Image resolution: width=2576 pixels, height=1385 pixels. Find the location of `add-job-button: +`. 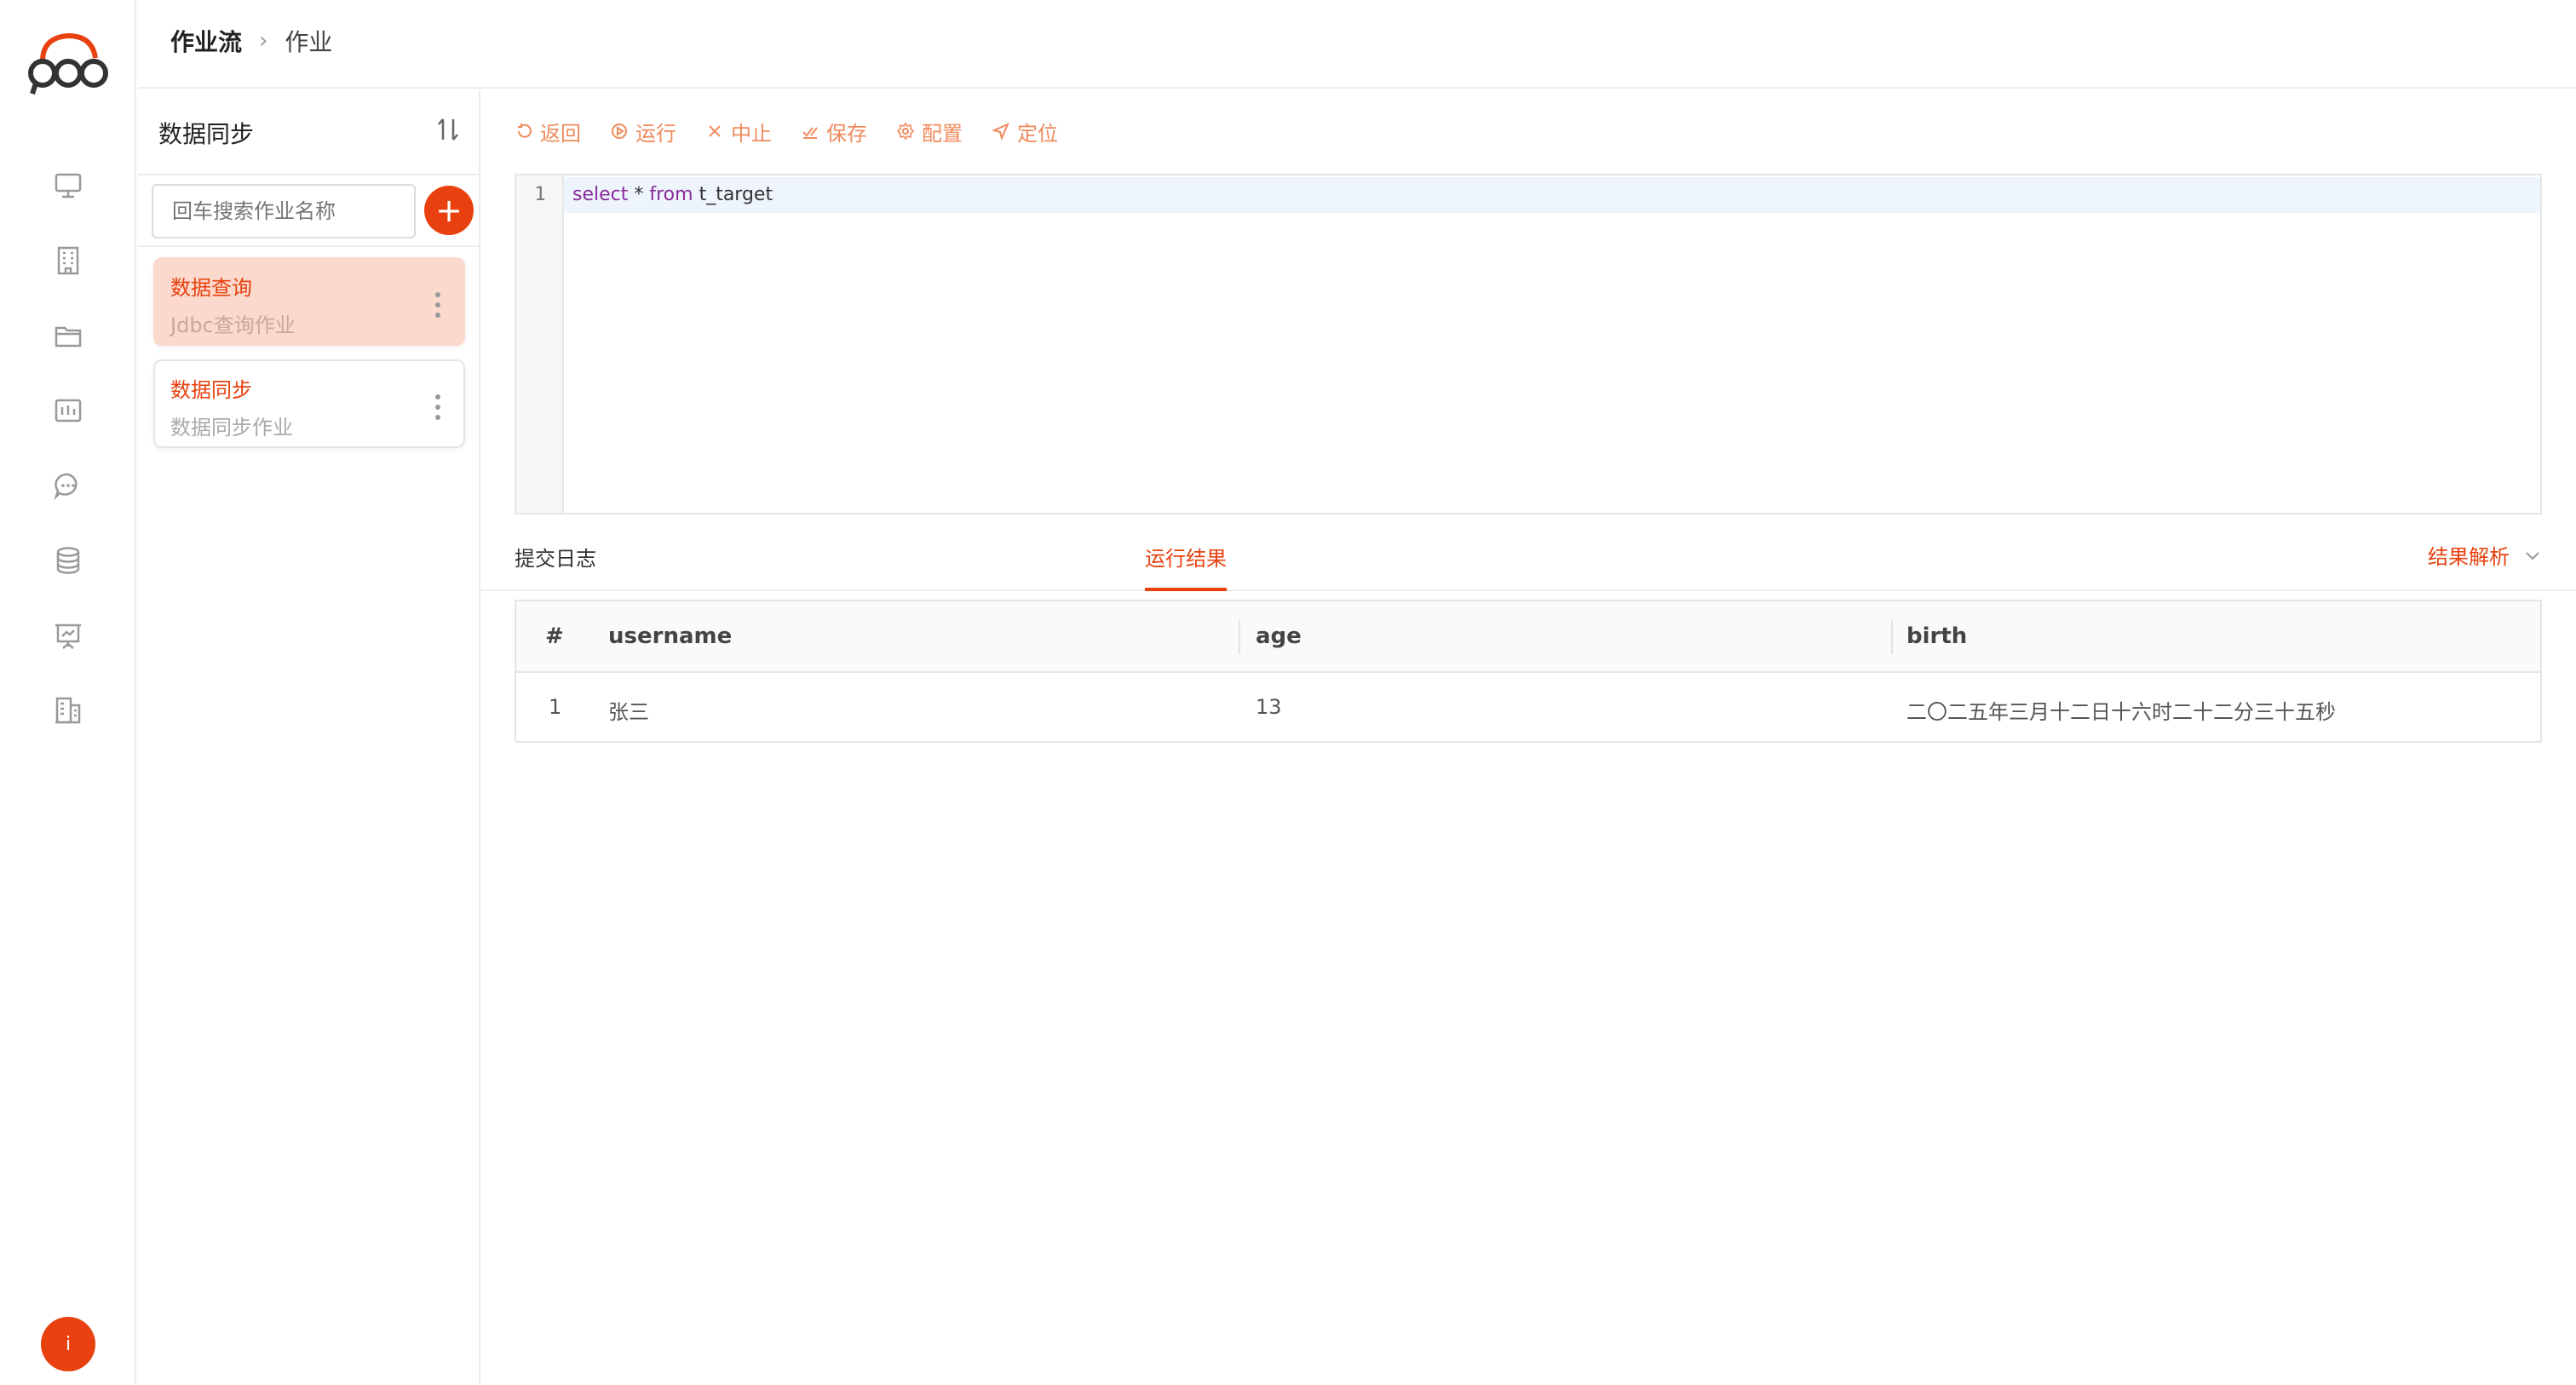

add-job-button: + is located at coordinates (449, 210).